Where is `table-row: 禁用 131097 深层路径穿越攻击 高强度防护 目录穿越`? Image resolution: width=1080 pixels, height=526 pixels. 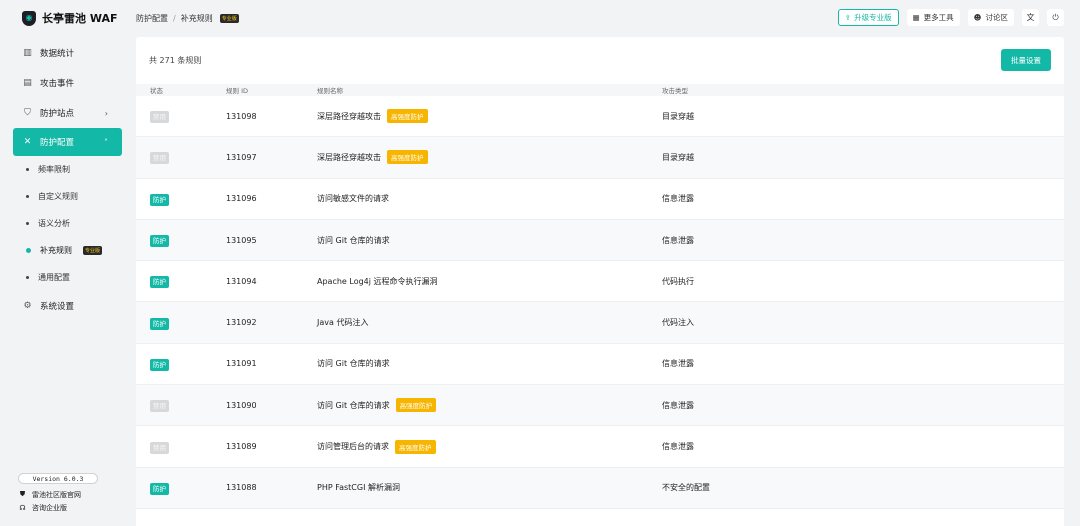 table-row: 禁用 131097 深层路径穿越攻击 高强度防护 目录穿越 is located at coordinates (600, 158).